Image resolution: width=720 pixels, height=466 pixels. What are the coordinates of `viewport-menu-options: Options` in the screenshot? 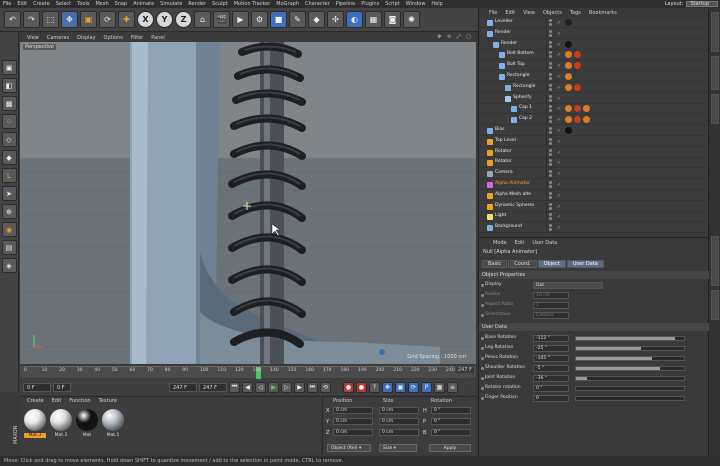 It's located at (113, 38).